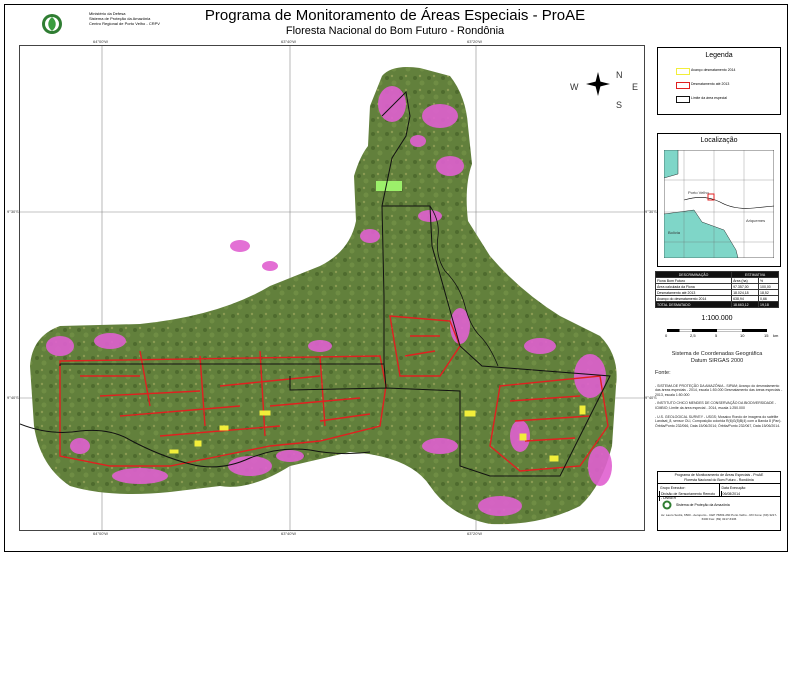 This screenshot has width=800, height=690. I want to click on stats-cell: 18.663,12, so click(745, 304).